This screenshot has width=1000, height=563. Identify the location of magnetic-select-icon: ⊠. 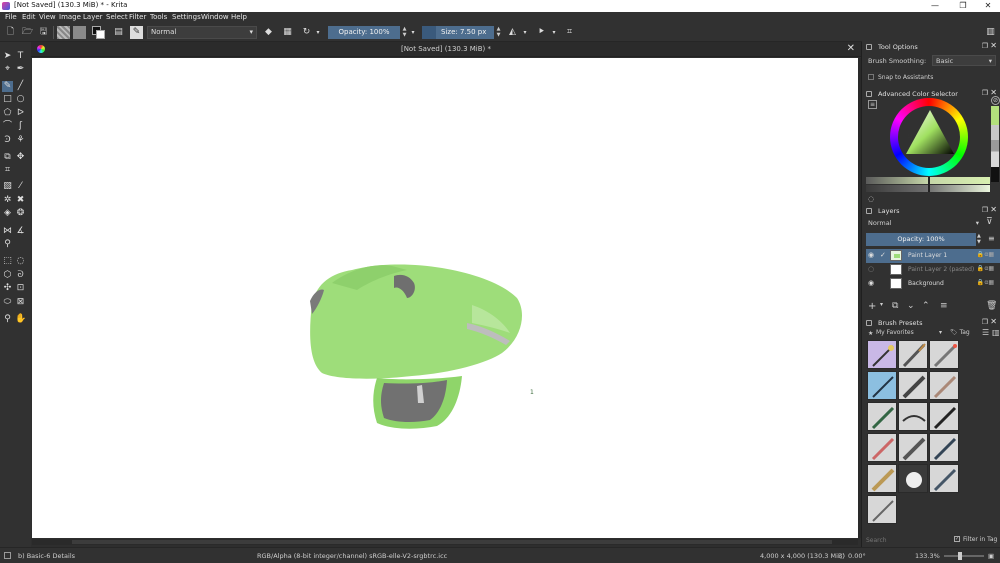
(20, 302).